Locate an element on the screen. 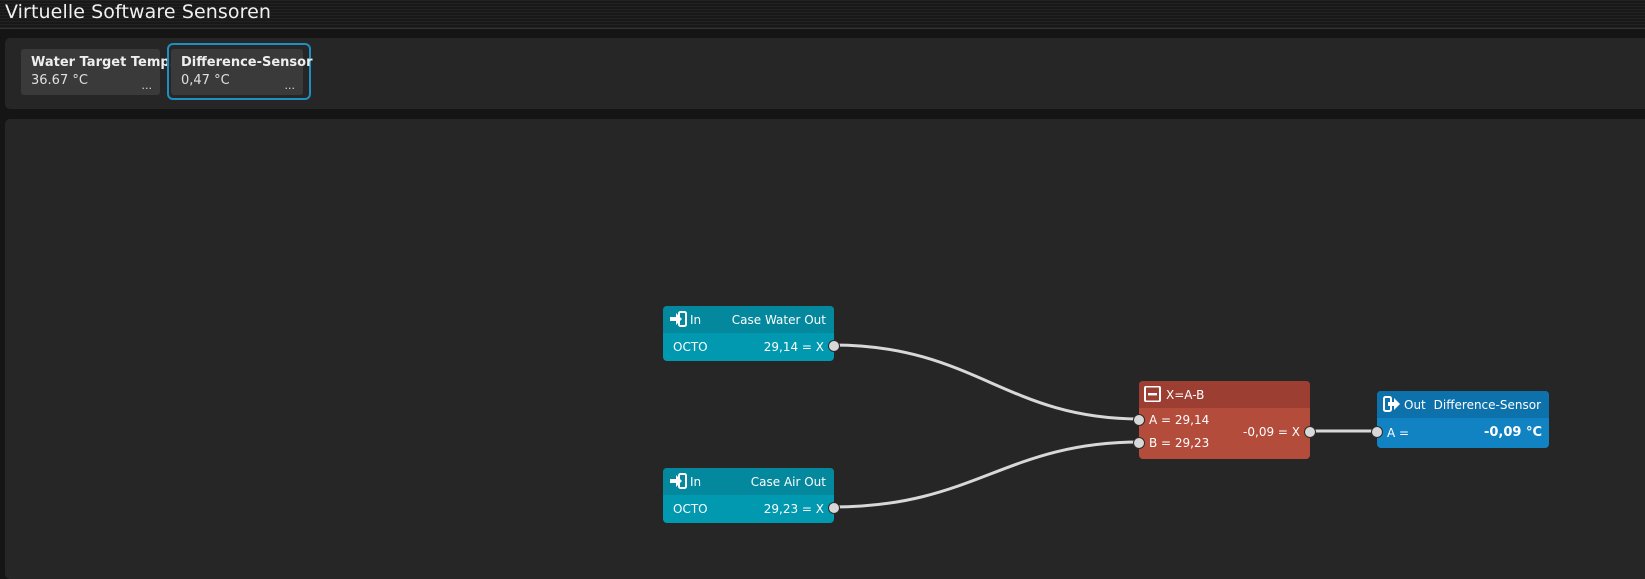  node-header: X=A-B is located at coordinates (1224, 394).